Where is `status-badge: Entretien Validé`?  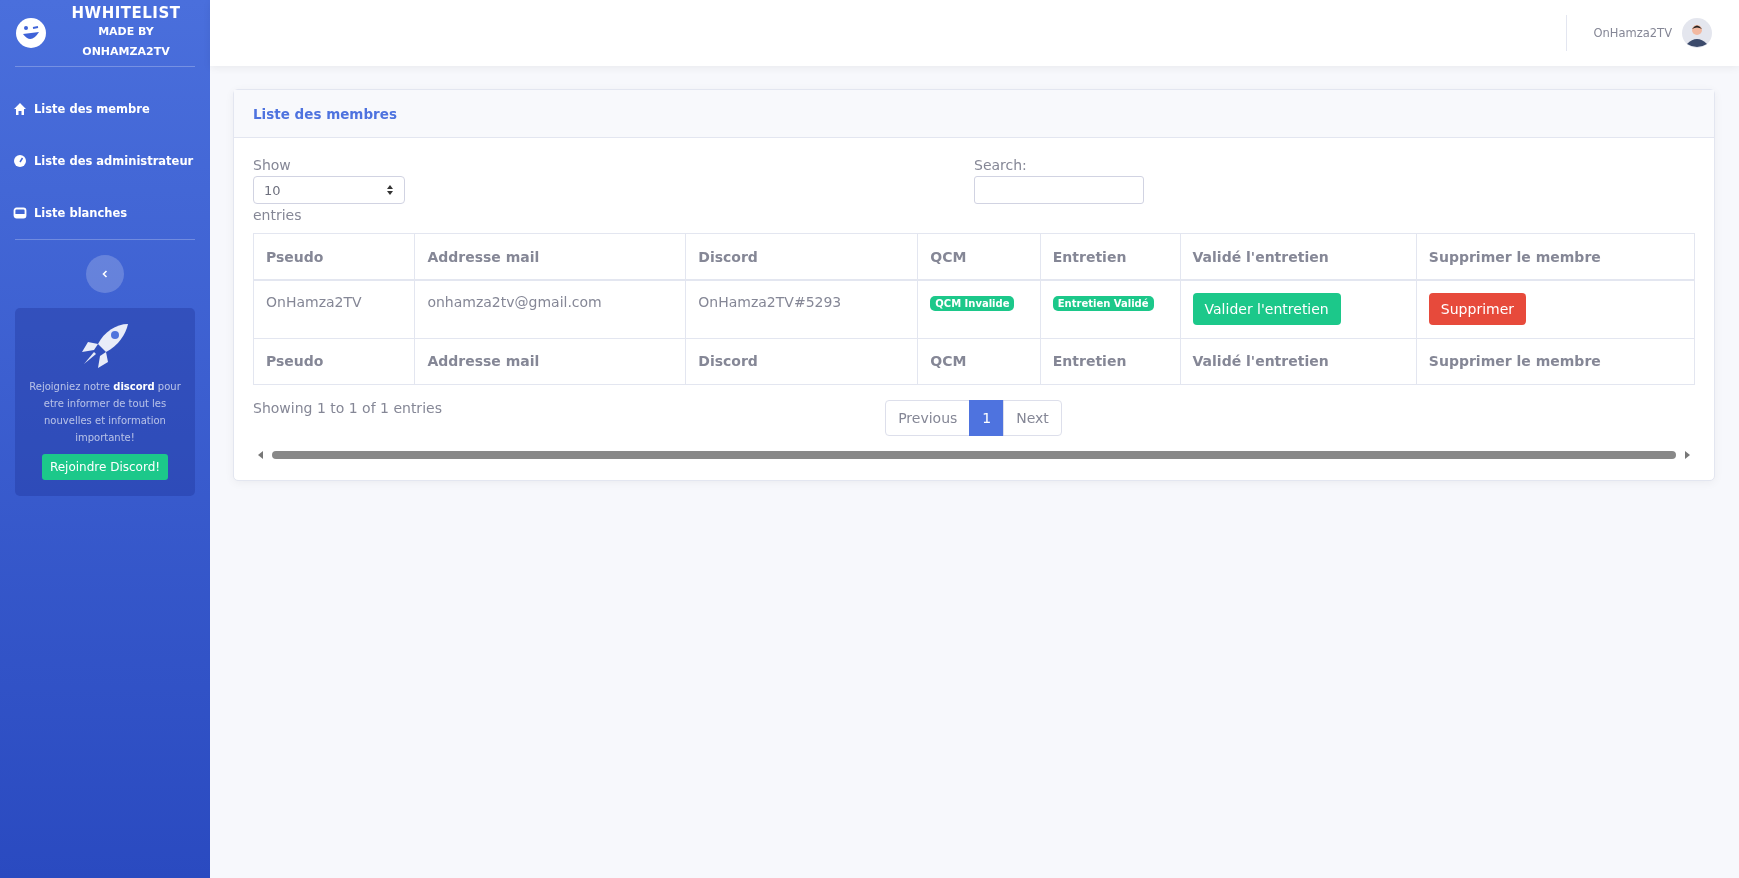
status-badge: Entretien Validé is located at coordinates (1103, 303).